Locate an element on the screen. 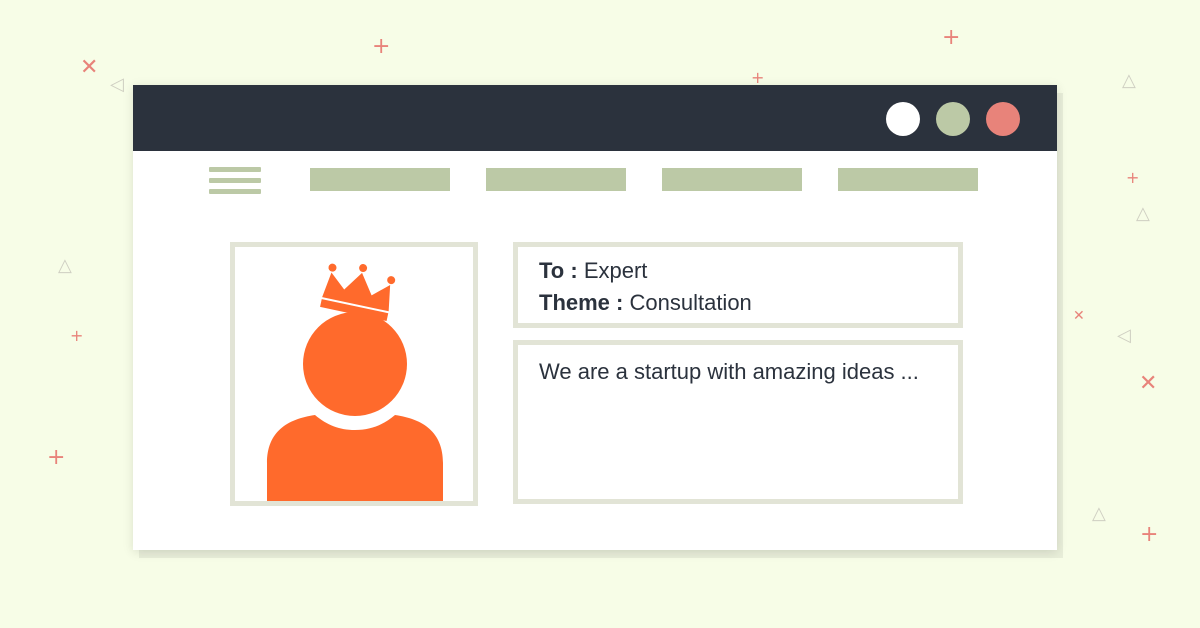  theme-value: Consultation is located at coordinates (690, 302).